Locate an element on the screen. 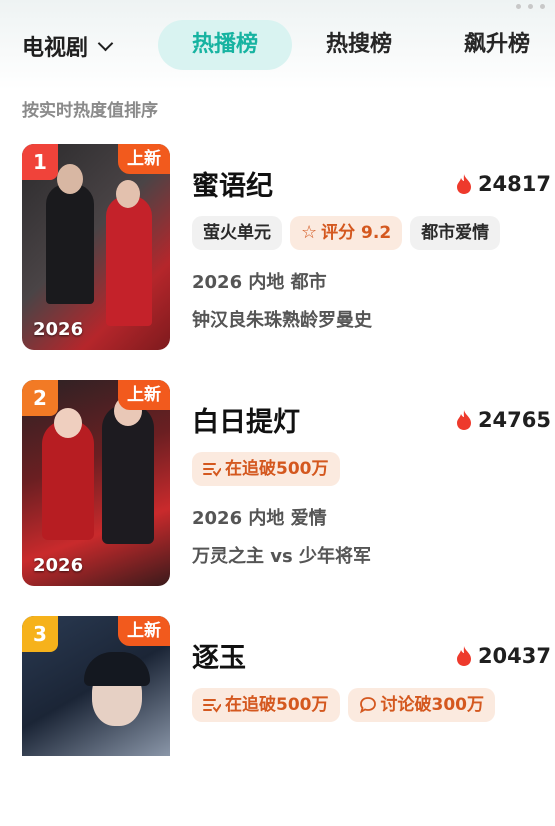 The height and width of the screenshot is (826, 555). more-dots-icon is located at coordinates (530, 6).